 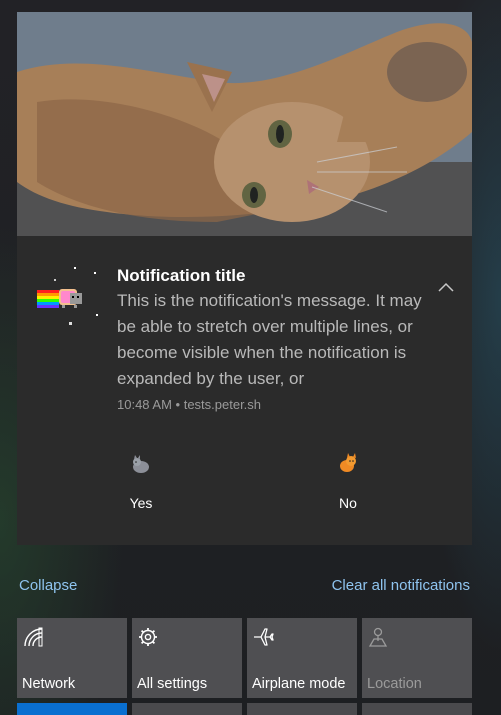 What do you see at coordinates (348, 492) in the screenshot?
I see `action-button-no: No` at bounding box center [348, 492].